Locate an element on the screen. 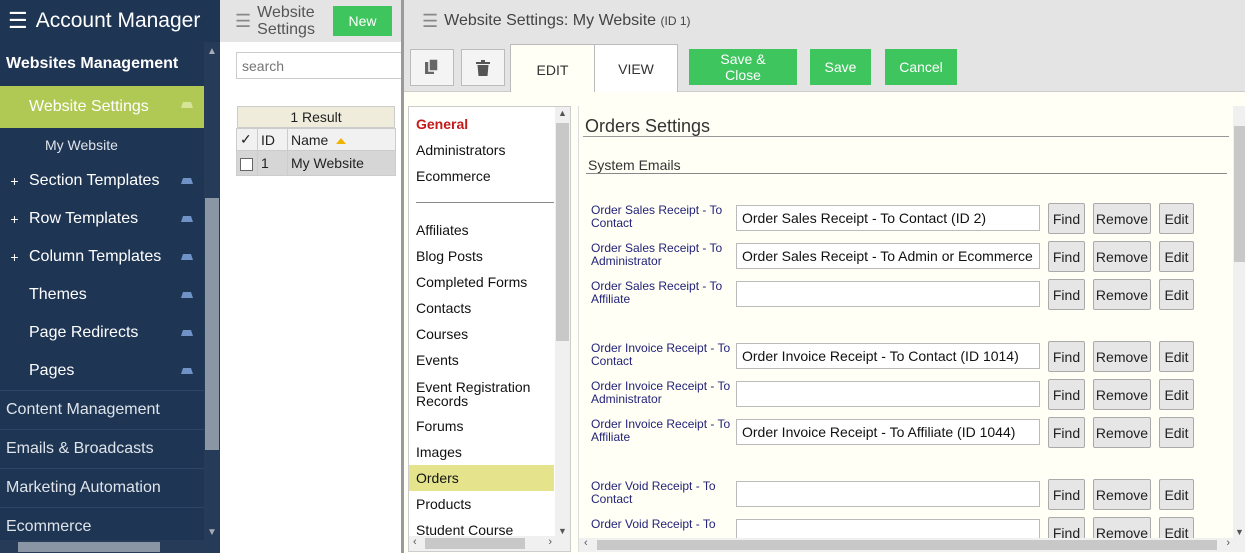 The image size is (1245, 553). save-button: Save is located at coordinates (840, 67).